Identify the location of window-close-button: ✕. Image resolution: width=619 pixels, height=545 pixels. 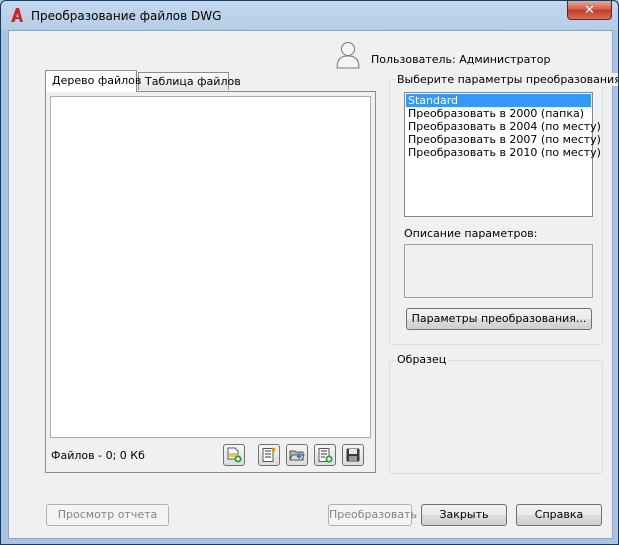
(589, 10).